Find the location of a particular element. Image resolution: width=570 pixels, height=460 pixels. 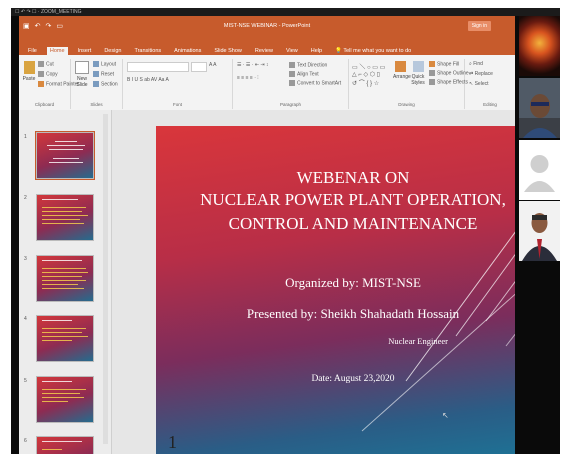

layout-button: Layout is located at coordinates (104, 64).